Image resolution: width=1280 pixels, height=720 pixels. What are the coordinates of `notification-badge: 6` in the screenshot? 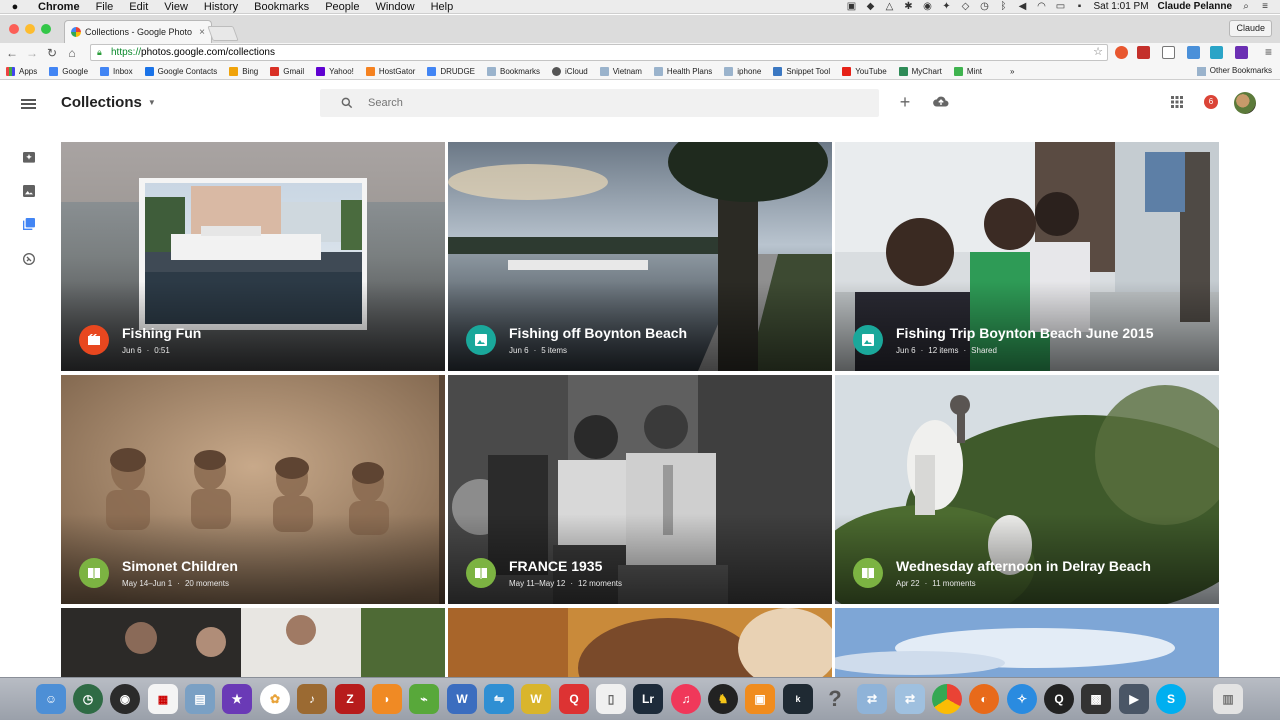 It's located at (1211, 102).